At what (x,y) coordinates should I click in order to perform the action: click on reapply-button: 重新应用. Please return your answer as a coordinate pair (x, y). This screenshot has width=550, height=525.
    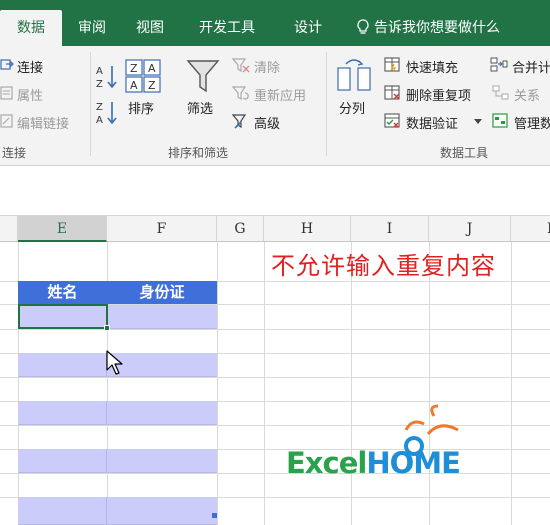
    Looking at the image, I should click on (280, 94).